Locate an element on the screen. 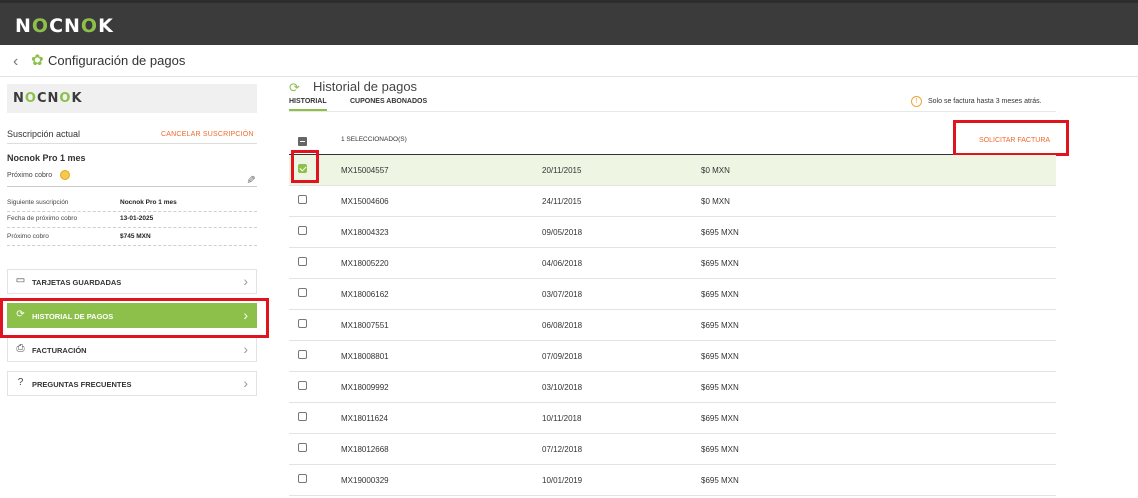 The width and height of the screenshot is (1138, 498). detail-key: Próximo cobro is located at coordinates (28, 236).